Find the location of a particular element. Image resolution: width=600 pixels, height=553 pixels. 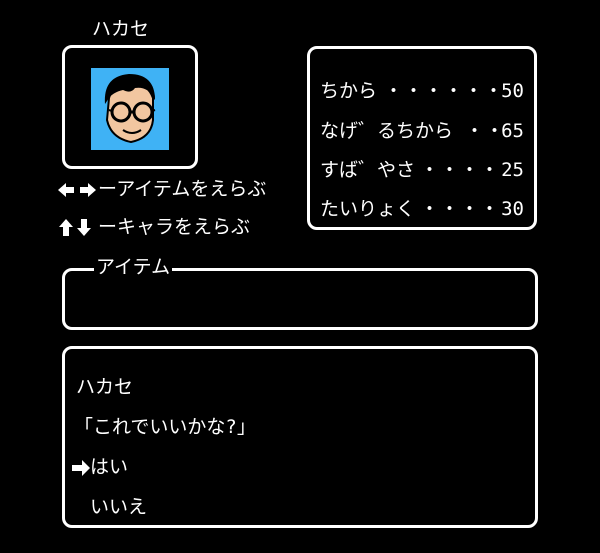

option-yes: はい is located at coordinates (132, 468).